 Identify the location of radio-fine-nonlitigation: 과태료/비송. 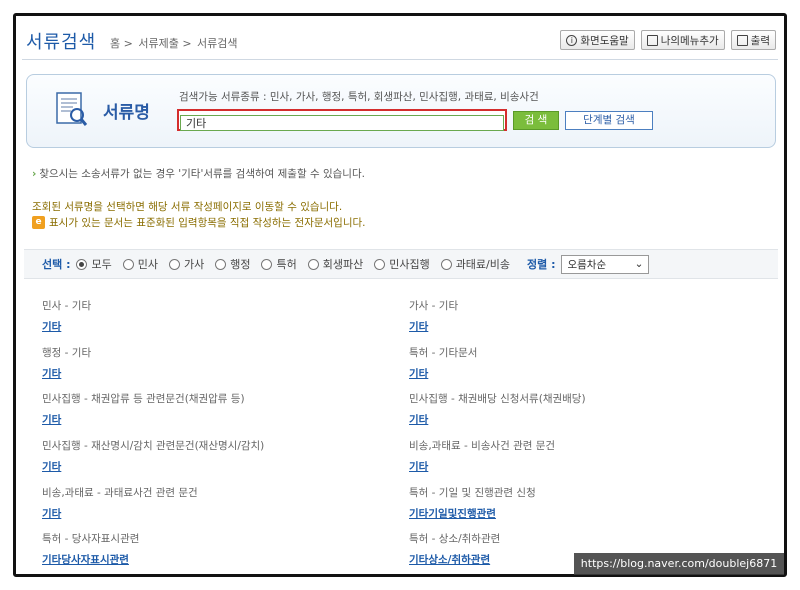
(475, 264).